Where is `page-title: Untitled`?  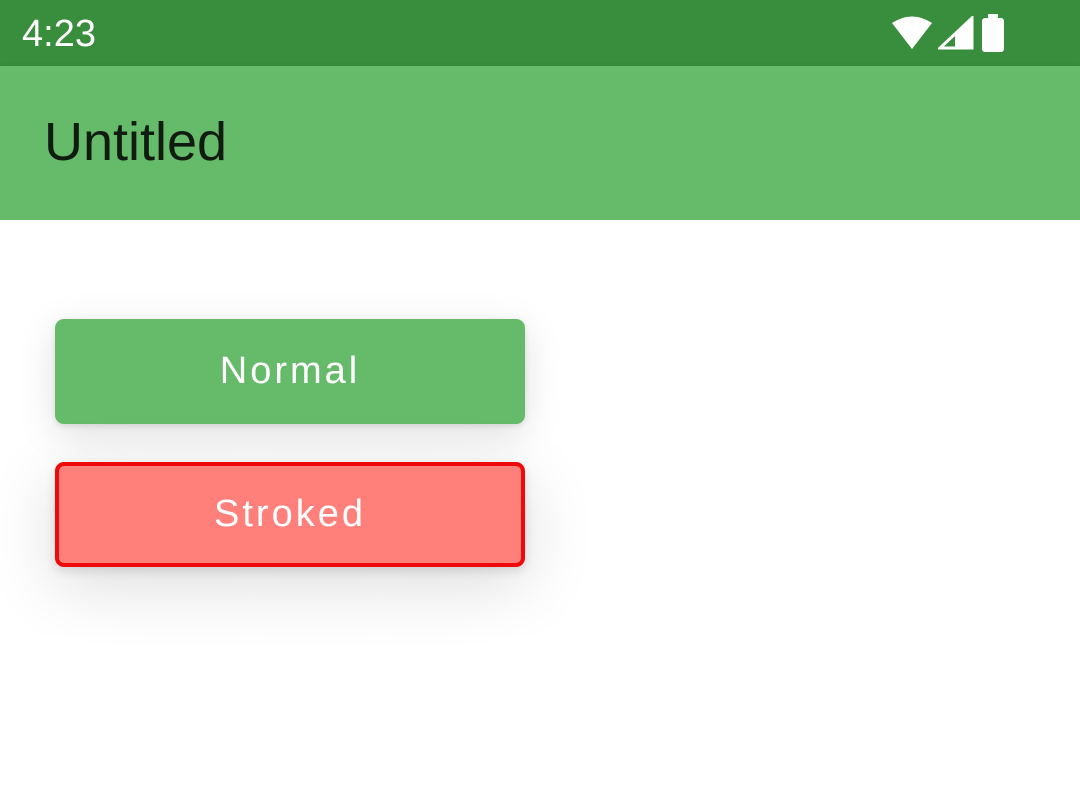 page-title: Untitled is located at coordinates (136, 142).